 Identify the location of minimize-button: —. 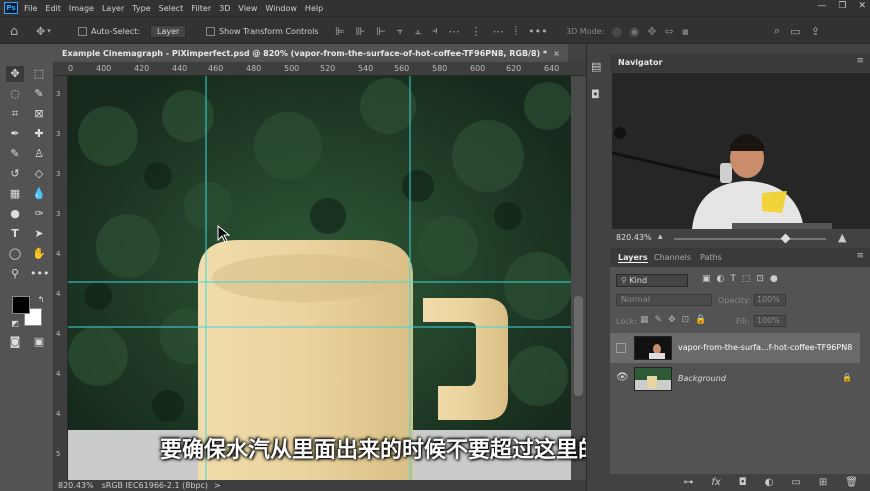
(821, 6).